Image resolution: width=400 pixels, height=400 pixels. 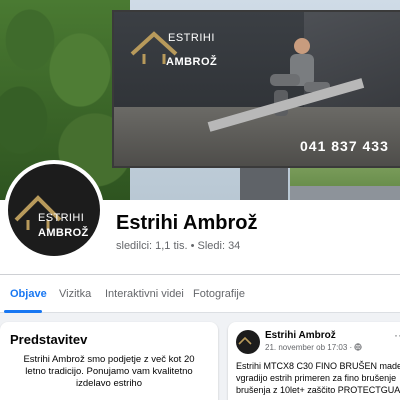 I want to click on page-title: Estrihi Ambrož, so click(x=187, y=223).